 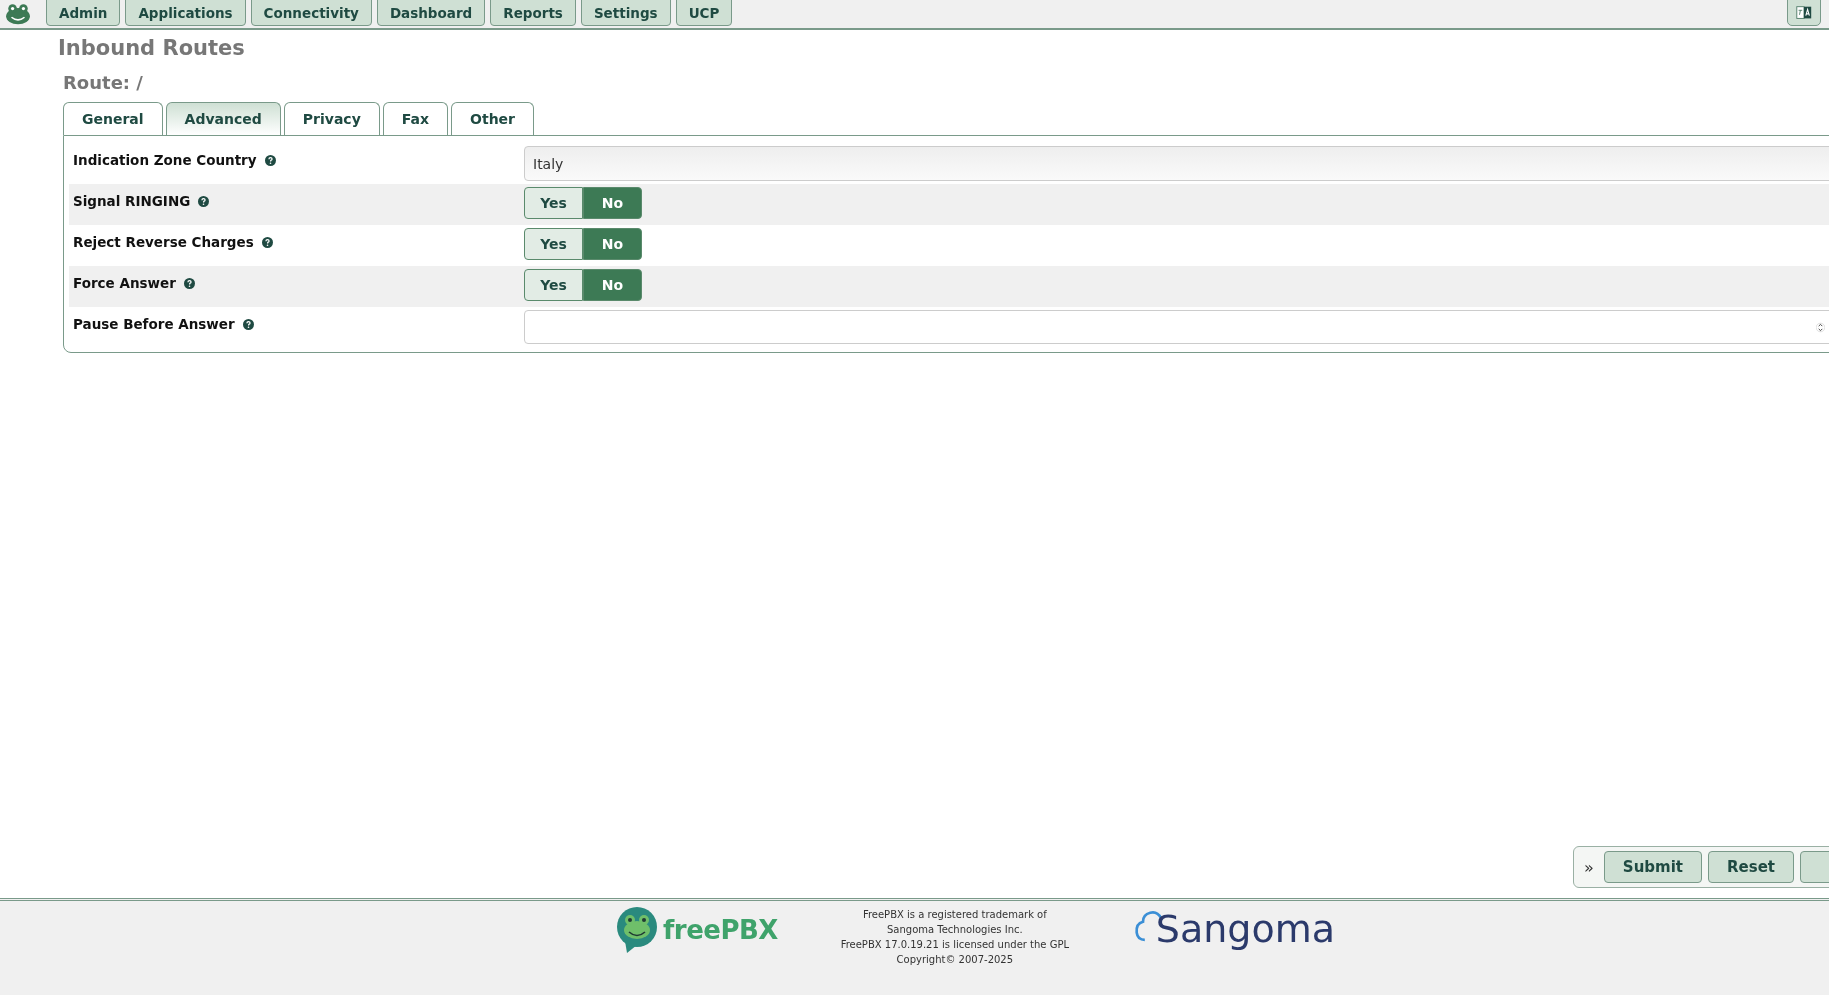 I want to click on number-input-field, so click(x=1176, y=327).